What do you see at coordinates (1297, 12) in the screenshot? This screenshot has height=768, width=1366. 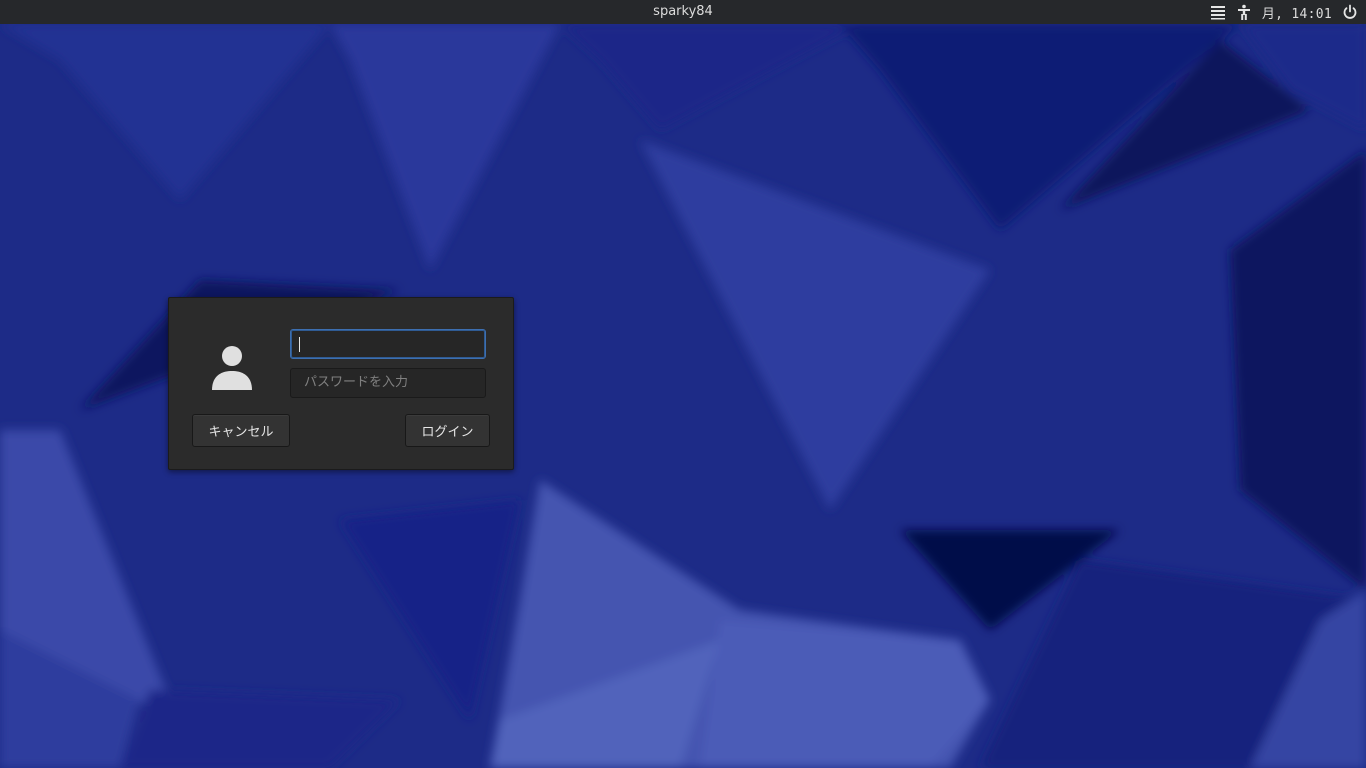 I see `clock: 月, 14:01` at bounding box center [1297, 12].